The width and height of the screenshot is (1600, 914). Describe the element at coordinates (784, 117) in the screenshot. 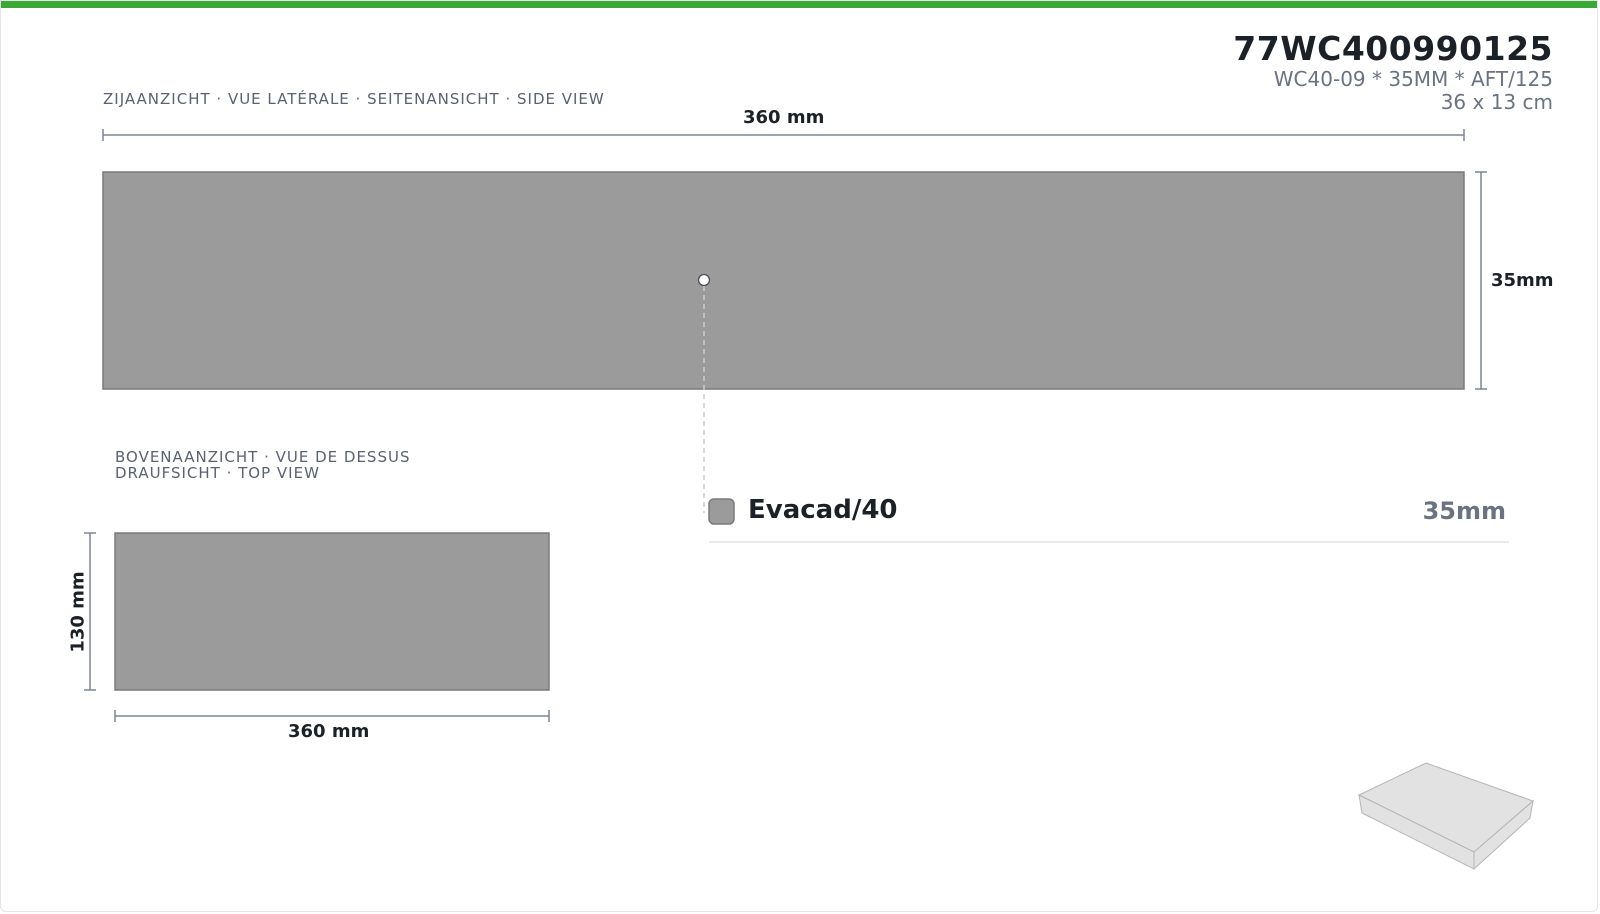

I see `side-view-width-label: 360 mm` at that location.